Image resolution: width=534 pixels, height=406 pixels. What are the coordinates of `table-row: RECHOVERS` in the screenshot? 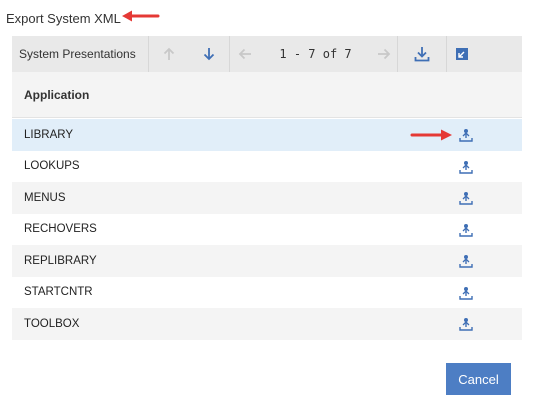 It's located at (267, 230).